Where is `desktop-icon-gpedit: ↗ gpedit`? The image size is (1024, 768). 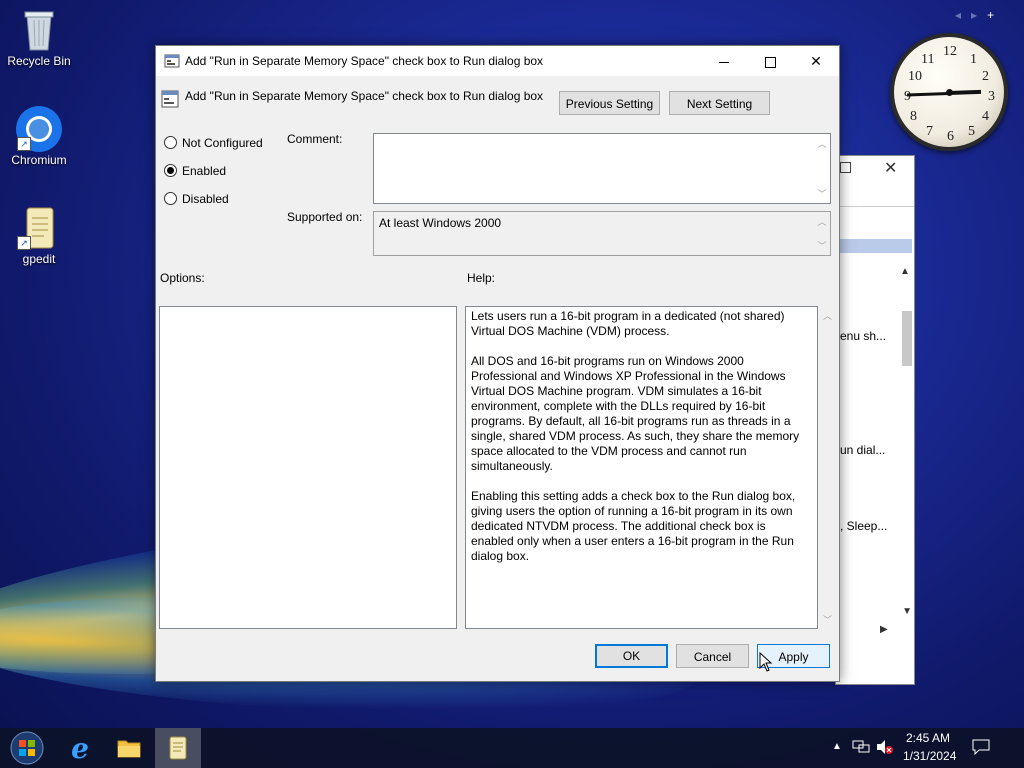 desktop-icon-gpedit: ↗ gpedit is located at coordinates (39, 235).